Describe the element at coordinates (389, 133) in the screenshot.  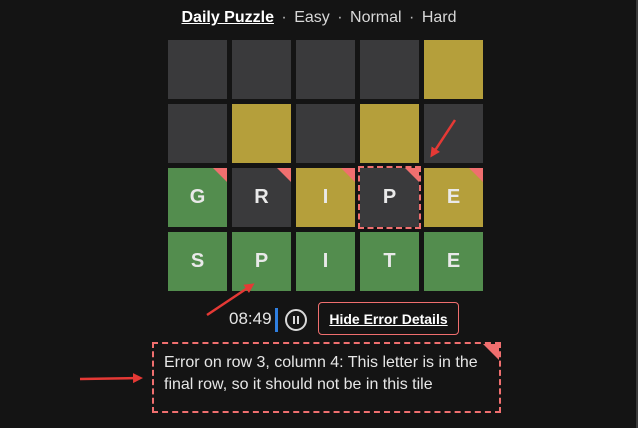
I see `tile-r2-c4` at that location.